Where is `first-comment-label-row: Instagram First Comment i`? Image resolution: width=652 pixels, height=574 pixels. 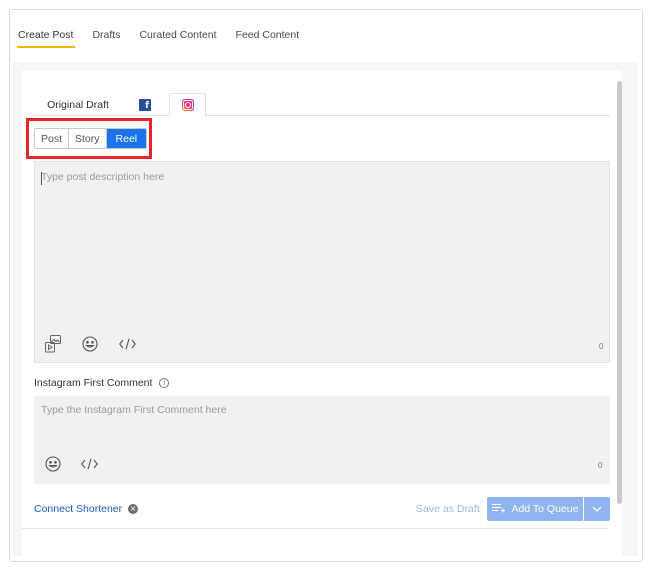
first-comment-label-row: Instagram First Comment i is located at coordinates (102, 383).